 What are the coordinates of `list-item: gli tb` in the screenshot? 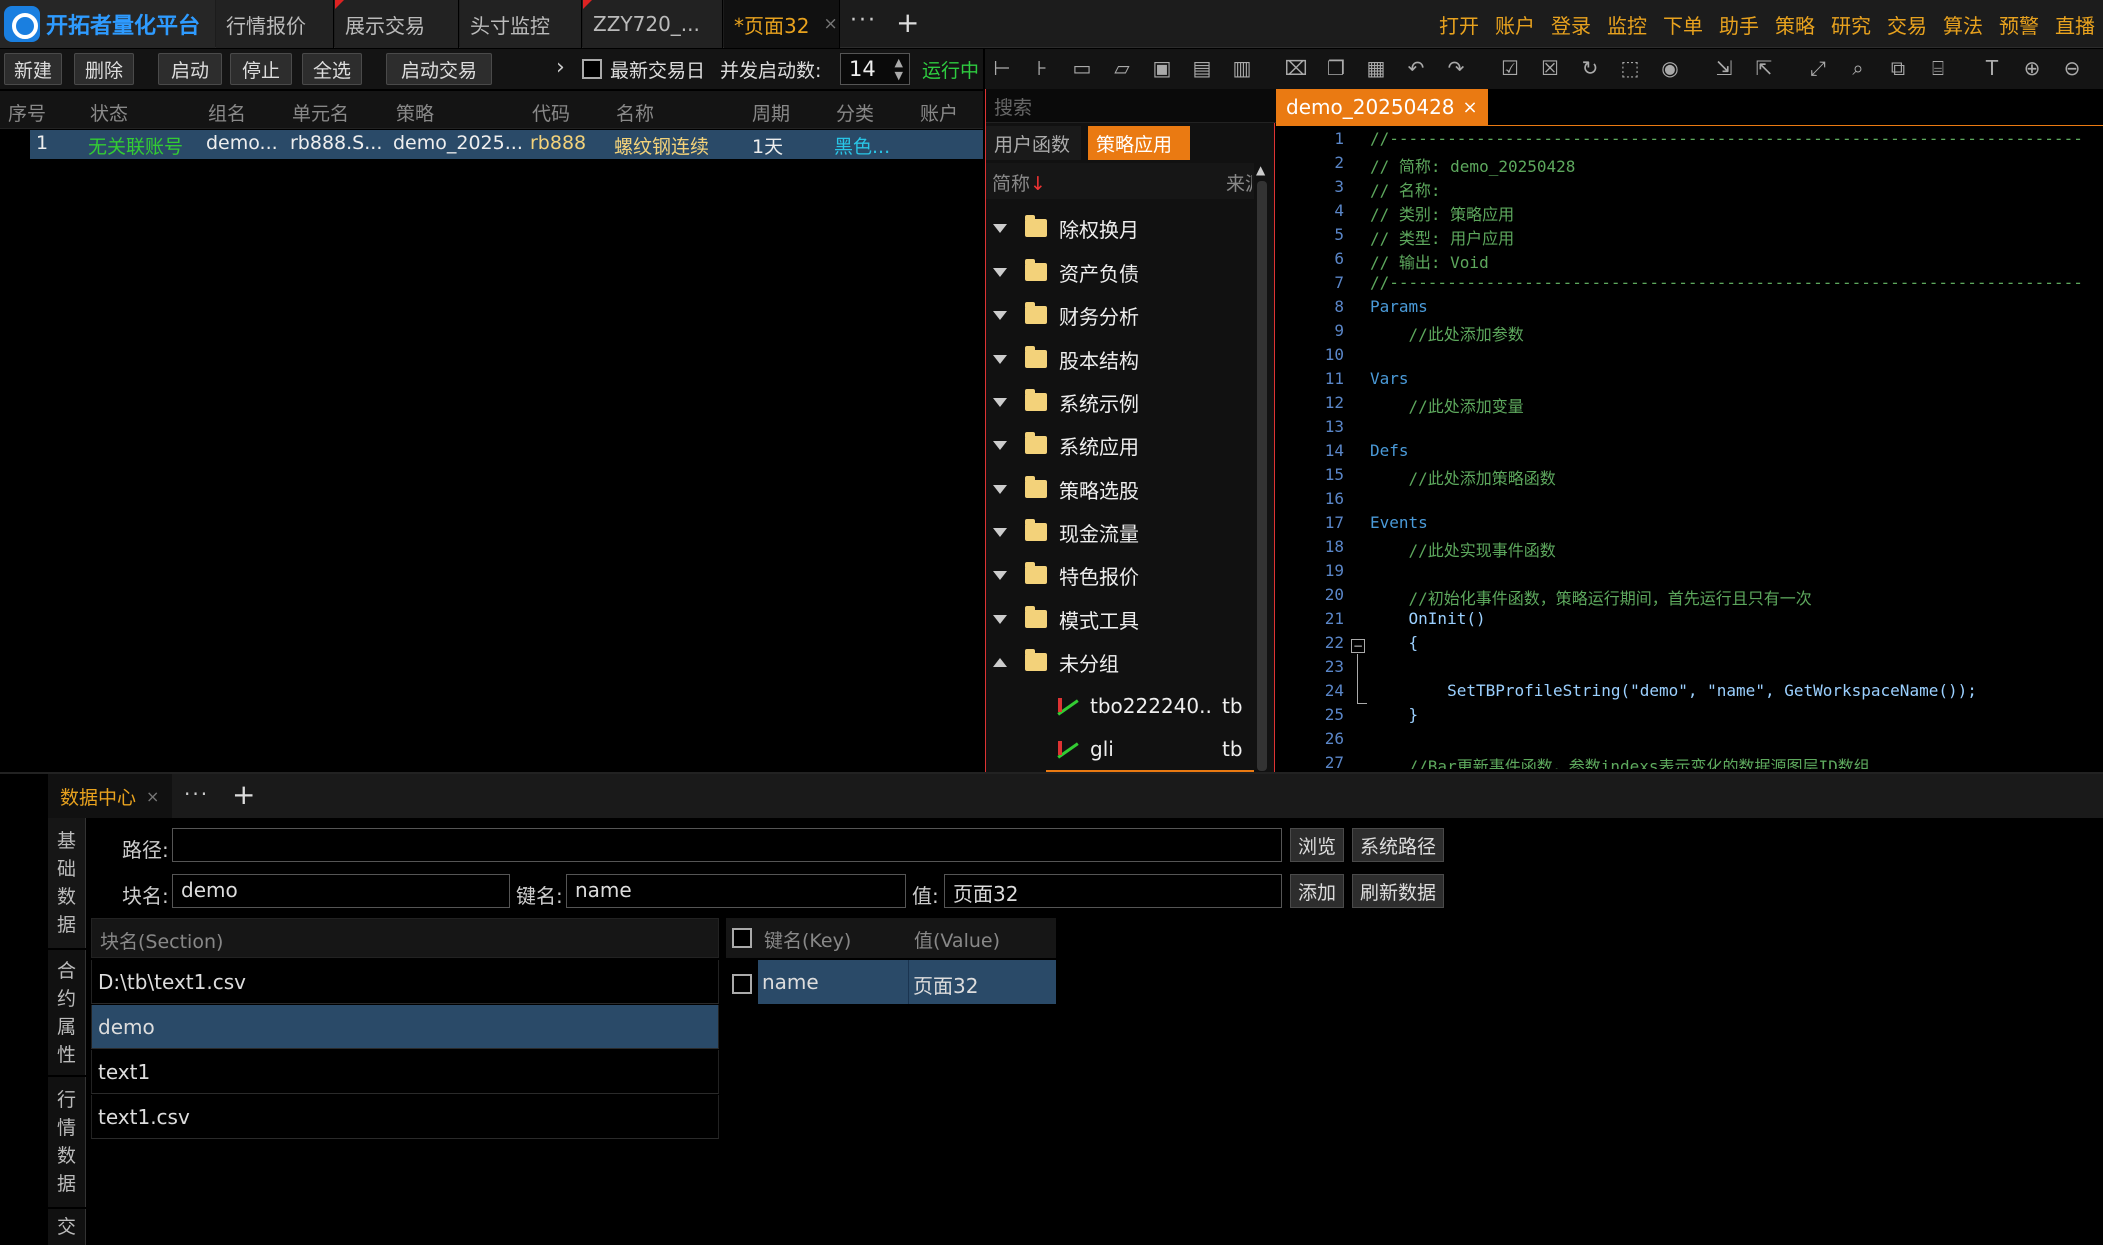 It's located at (1156, 749).